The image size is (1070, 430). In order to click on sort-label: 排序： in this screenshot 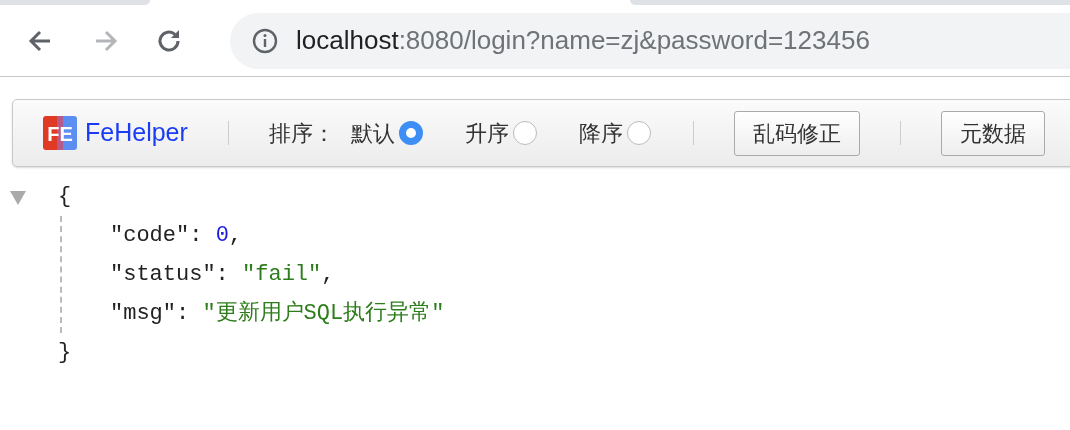, I will do `click(301, 133)`.